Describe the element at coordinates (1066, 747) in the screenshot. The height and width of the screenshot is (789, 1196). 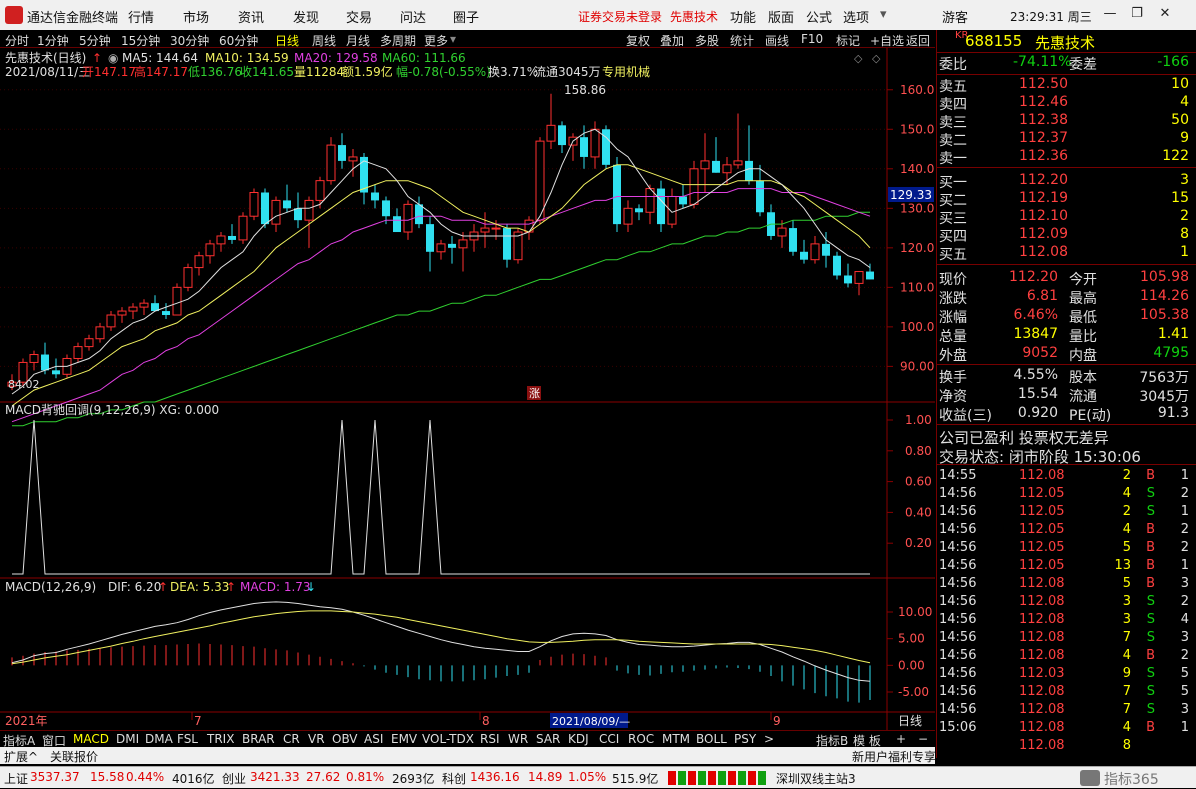
I see `tick-row: 112.08 8` at that location.